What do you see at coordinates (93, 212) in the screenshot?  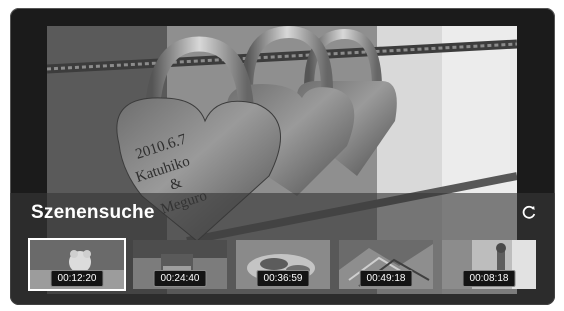 I see `panel-title: Szenensuche` at bounding box center [93, 212].